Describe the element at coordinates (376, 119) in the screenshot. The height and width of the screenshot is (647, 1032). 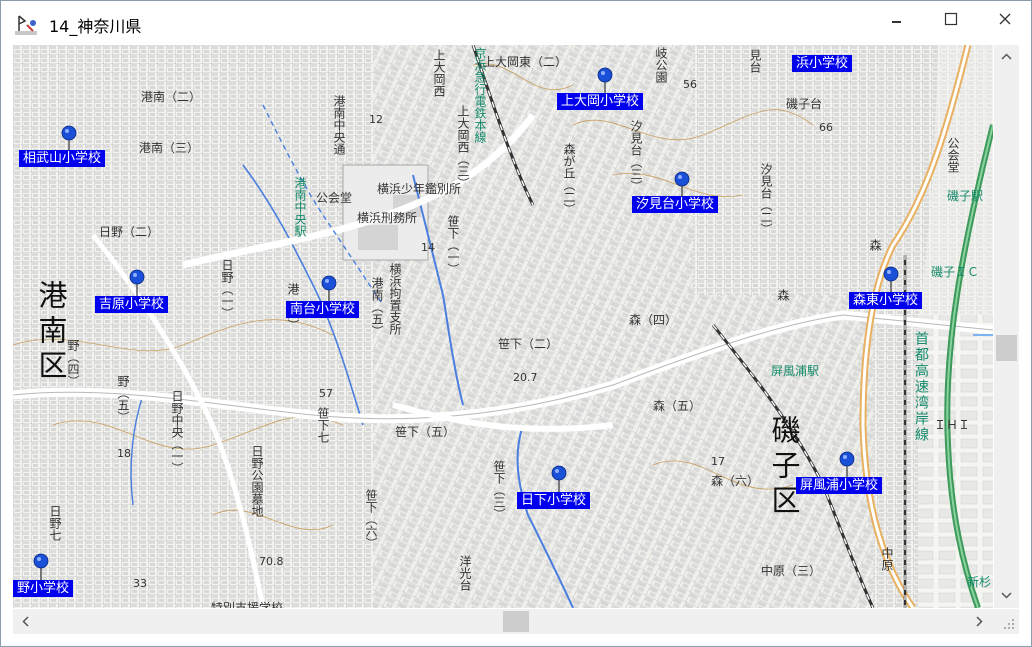
I see `elevation-label: 12` at that location.